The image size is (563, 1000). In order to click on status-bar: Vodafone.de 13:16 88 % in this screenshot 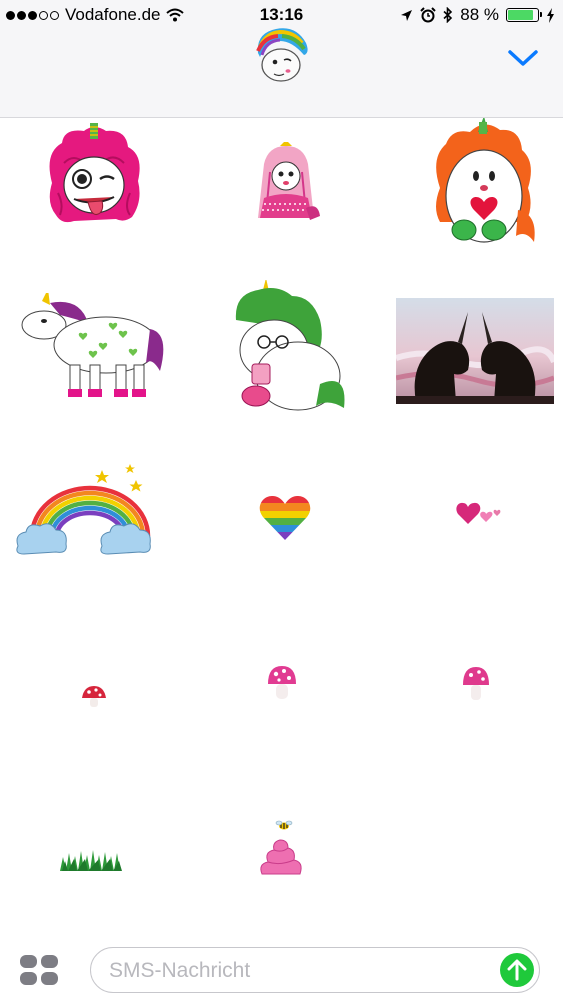, I will do `click(281, 15)`.